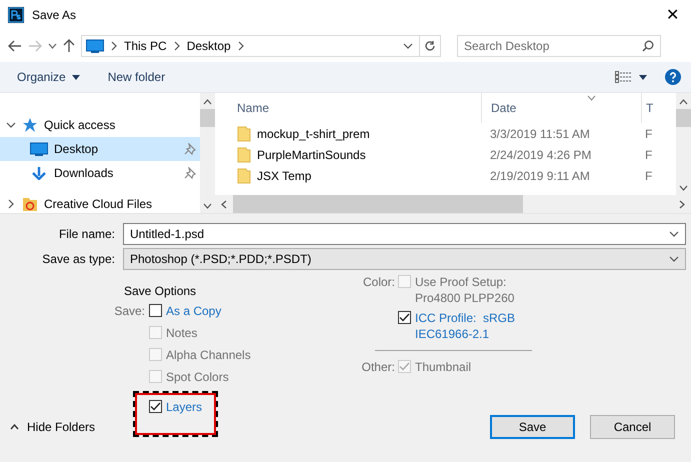  I want to click on close-button: ✕, so click(672, 15).